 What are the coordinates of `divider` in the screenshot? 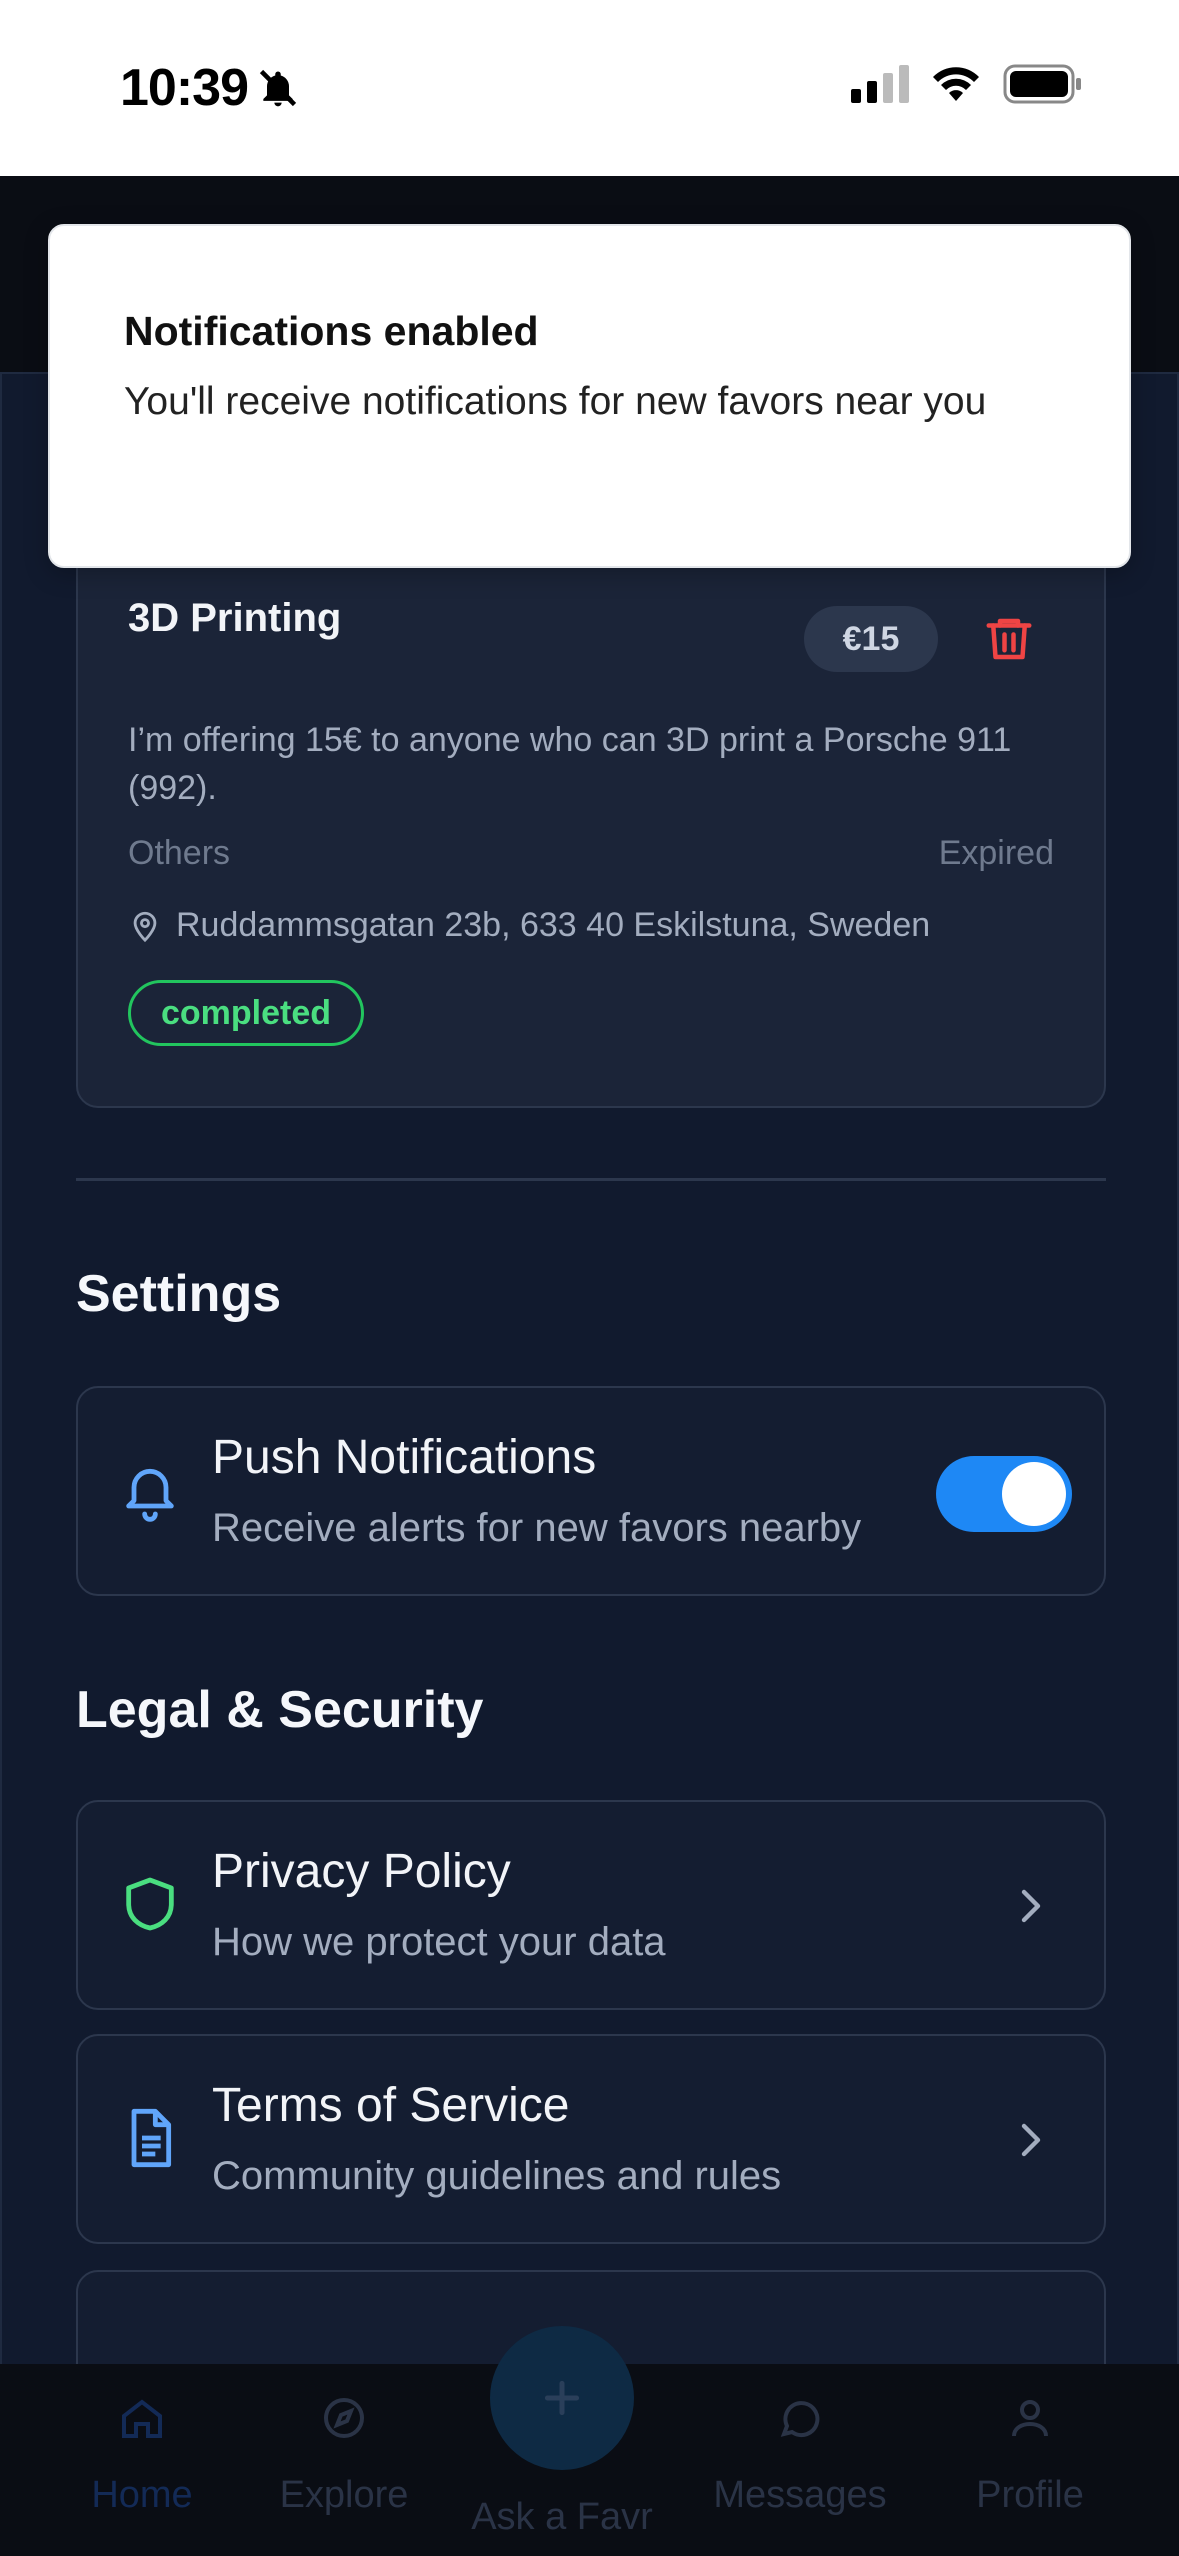 It's located at (591, 1179).